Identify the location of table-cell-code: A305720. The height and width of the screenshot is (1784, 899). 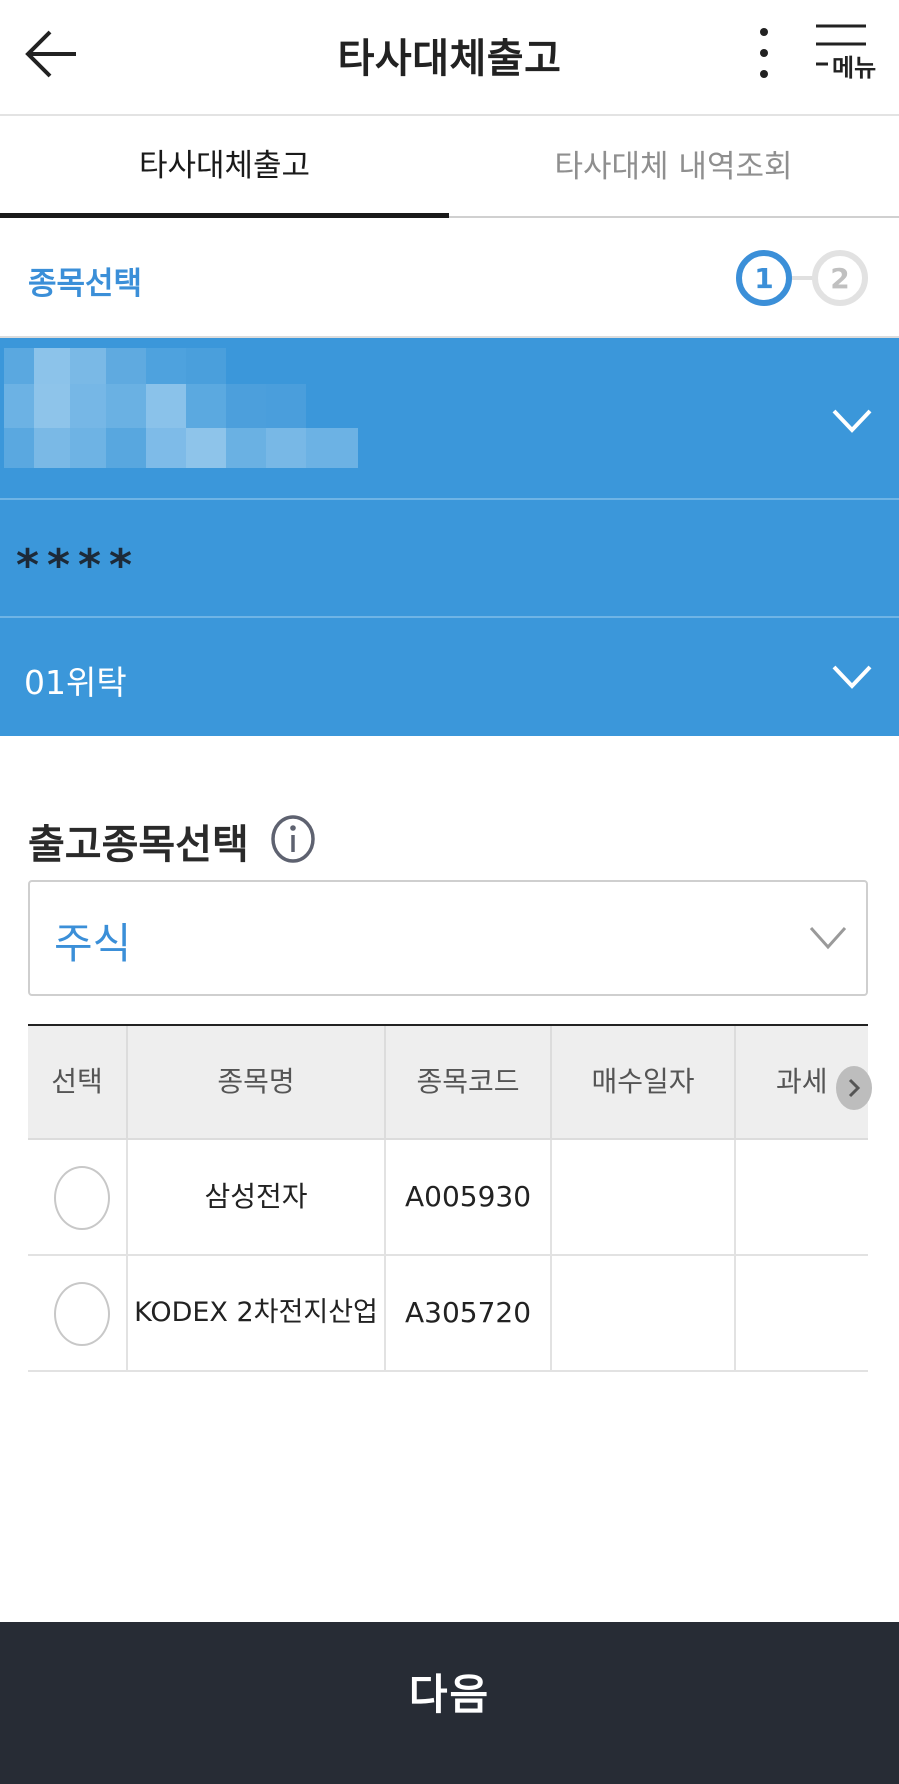
(469, 1314).